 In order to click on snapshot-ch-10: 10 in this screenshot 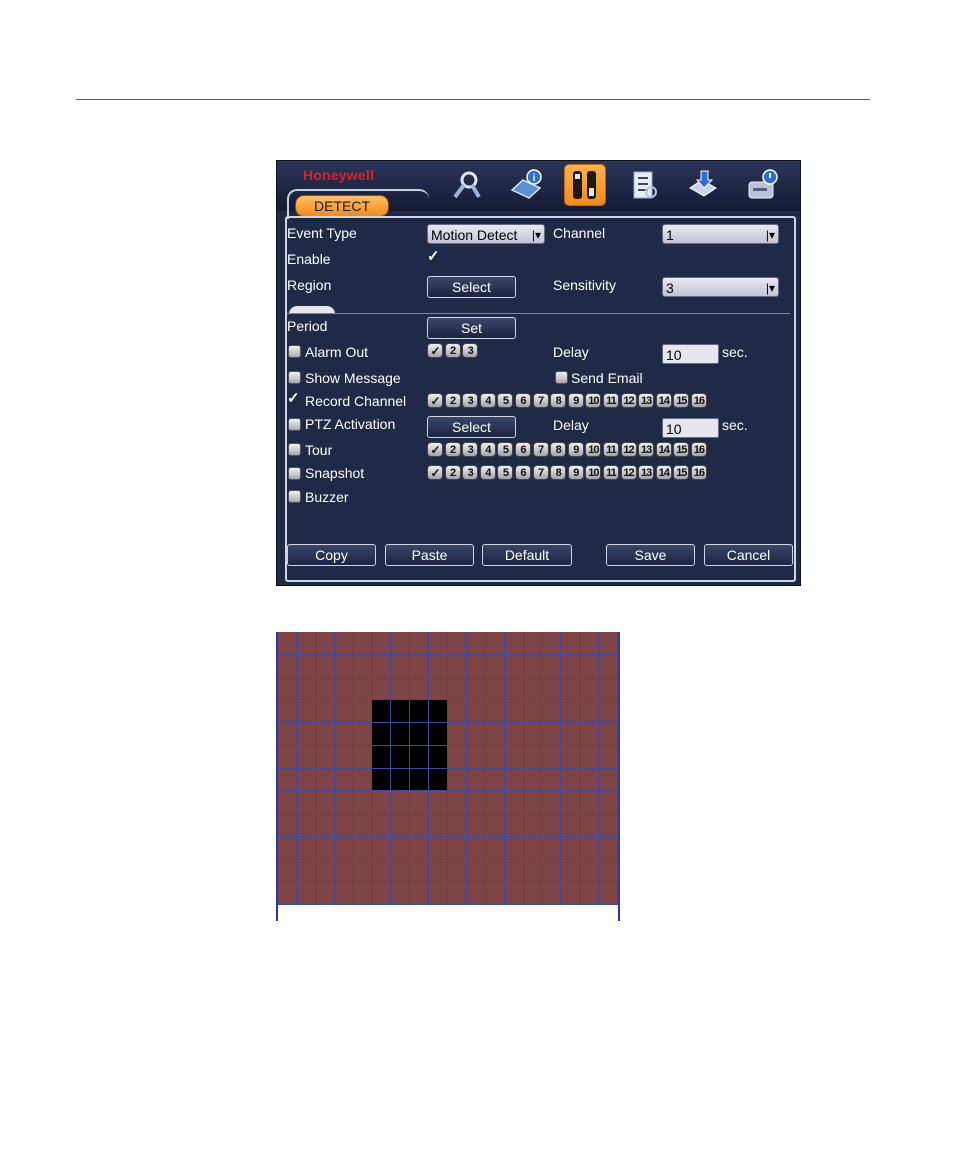, I will do `click(593, 472)`.